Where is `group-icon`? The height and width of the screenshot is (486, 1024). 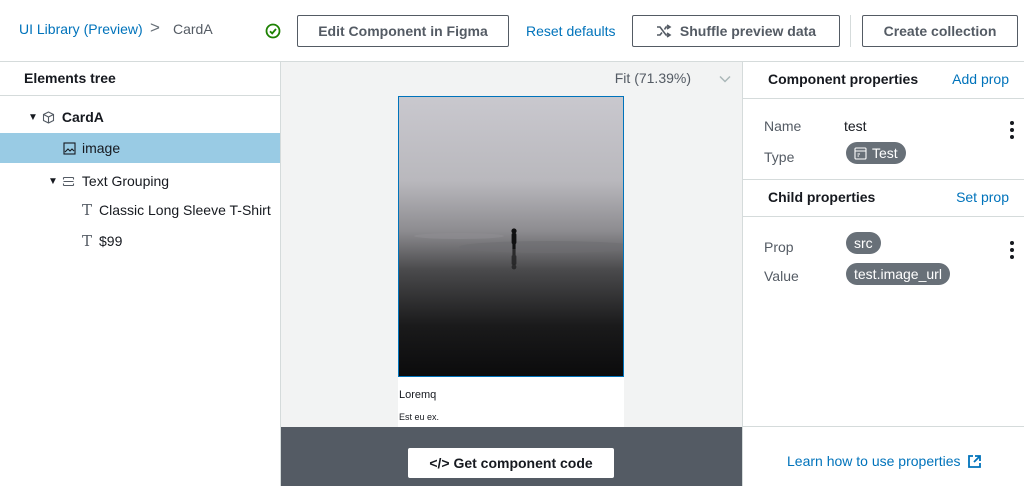 group-icon is located at coordinates (69, 181).